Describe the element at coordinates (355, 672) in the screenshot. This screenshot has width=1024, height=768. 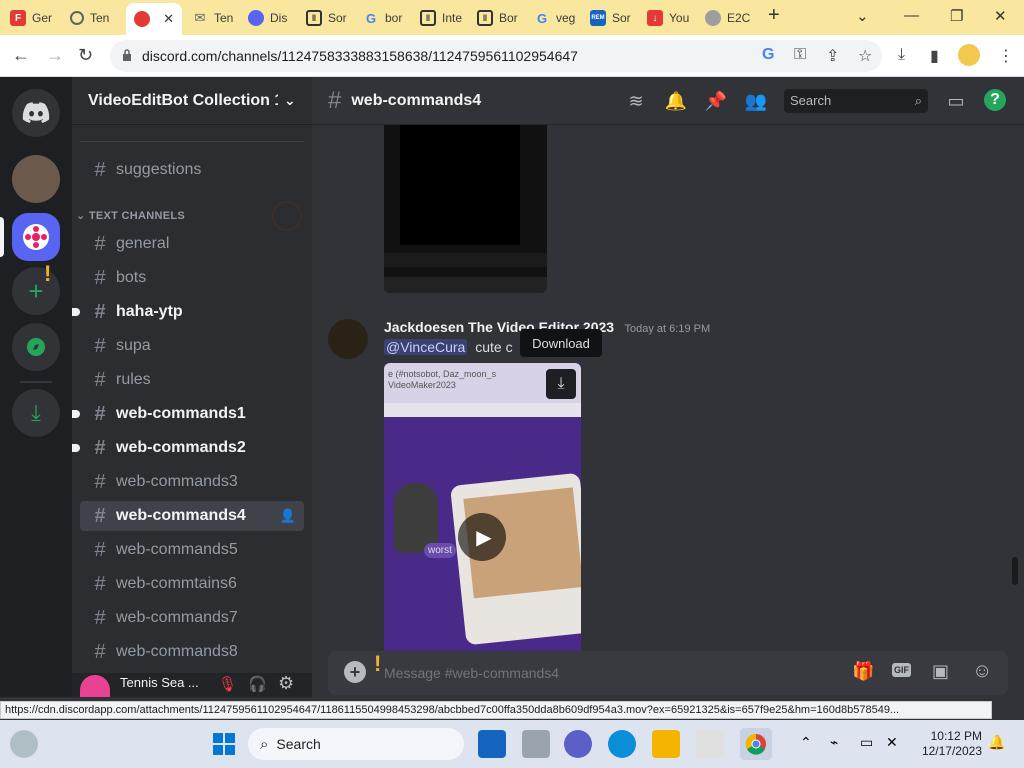
I see `upload-plus-button: +` at that location.